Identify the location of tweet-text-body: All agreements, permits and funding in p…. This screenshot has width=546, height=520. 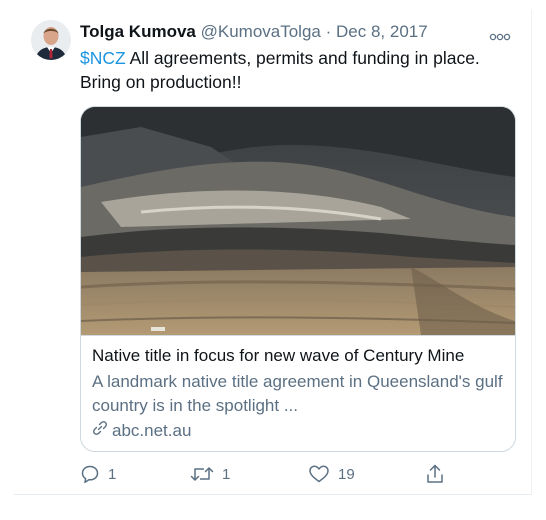
(280, 70).